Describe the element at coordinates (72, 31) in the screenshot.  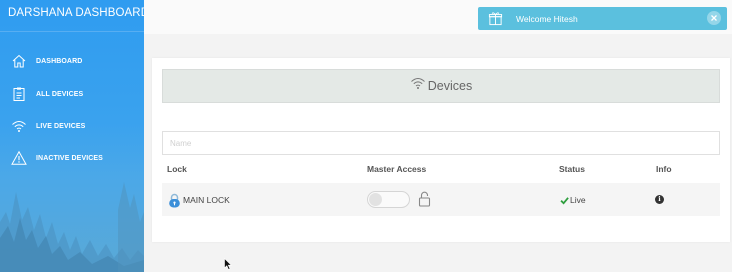
I see `brand-divider` at that location.